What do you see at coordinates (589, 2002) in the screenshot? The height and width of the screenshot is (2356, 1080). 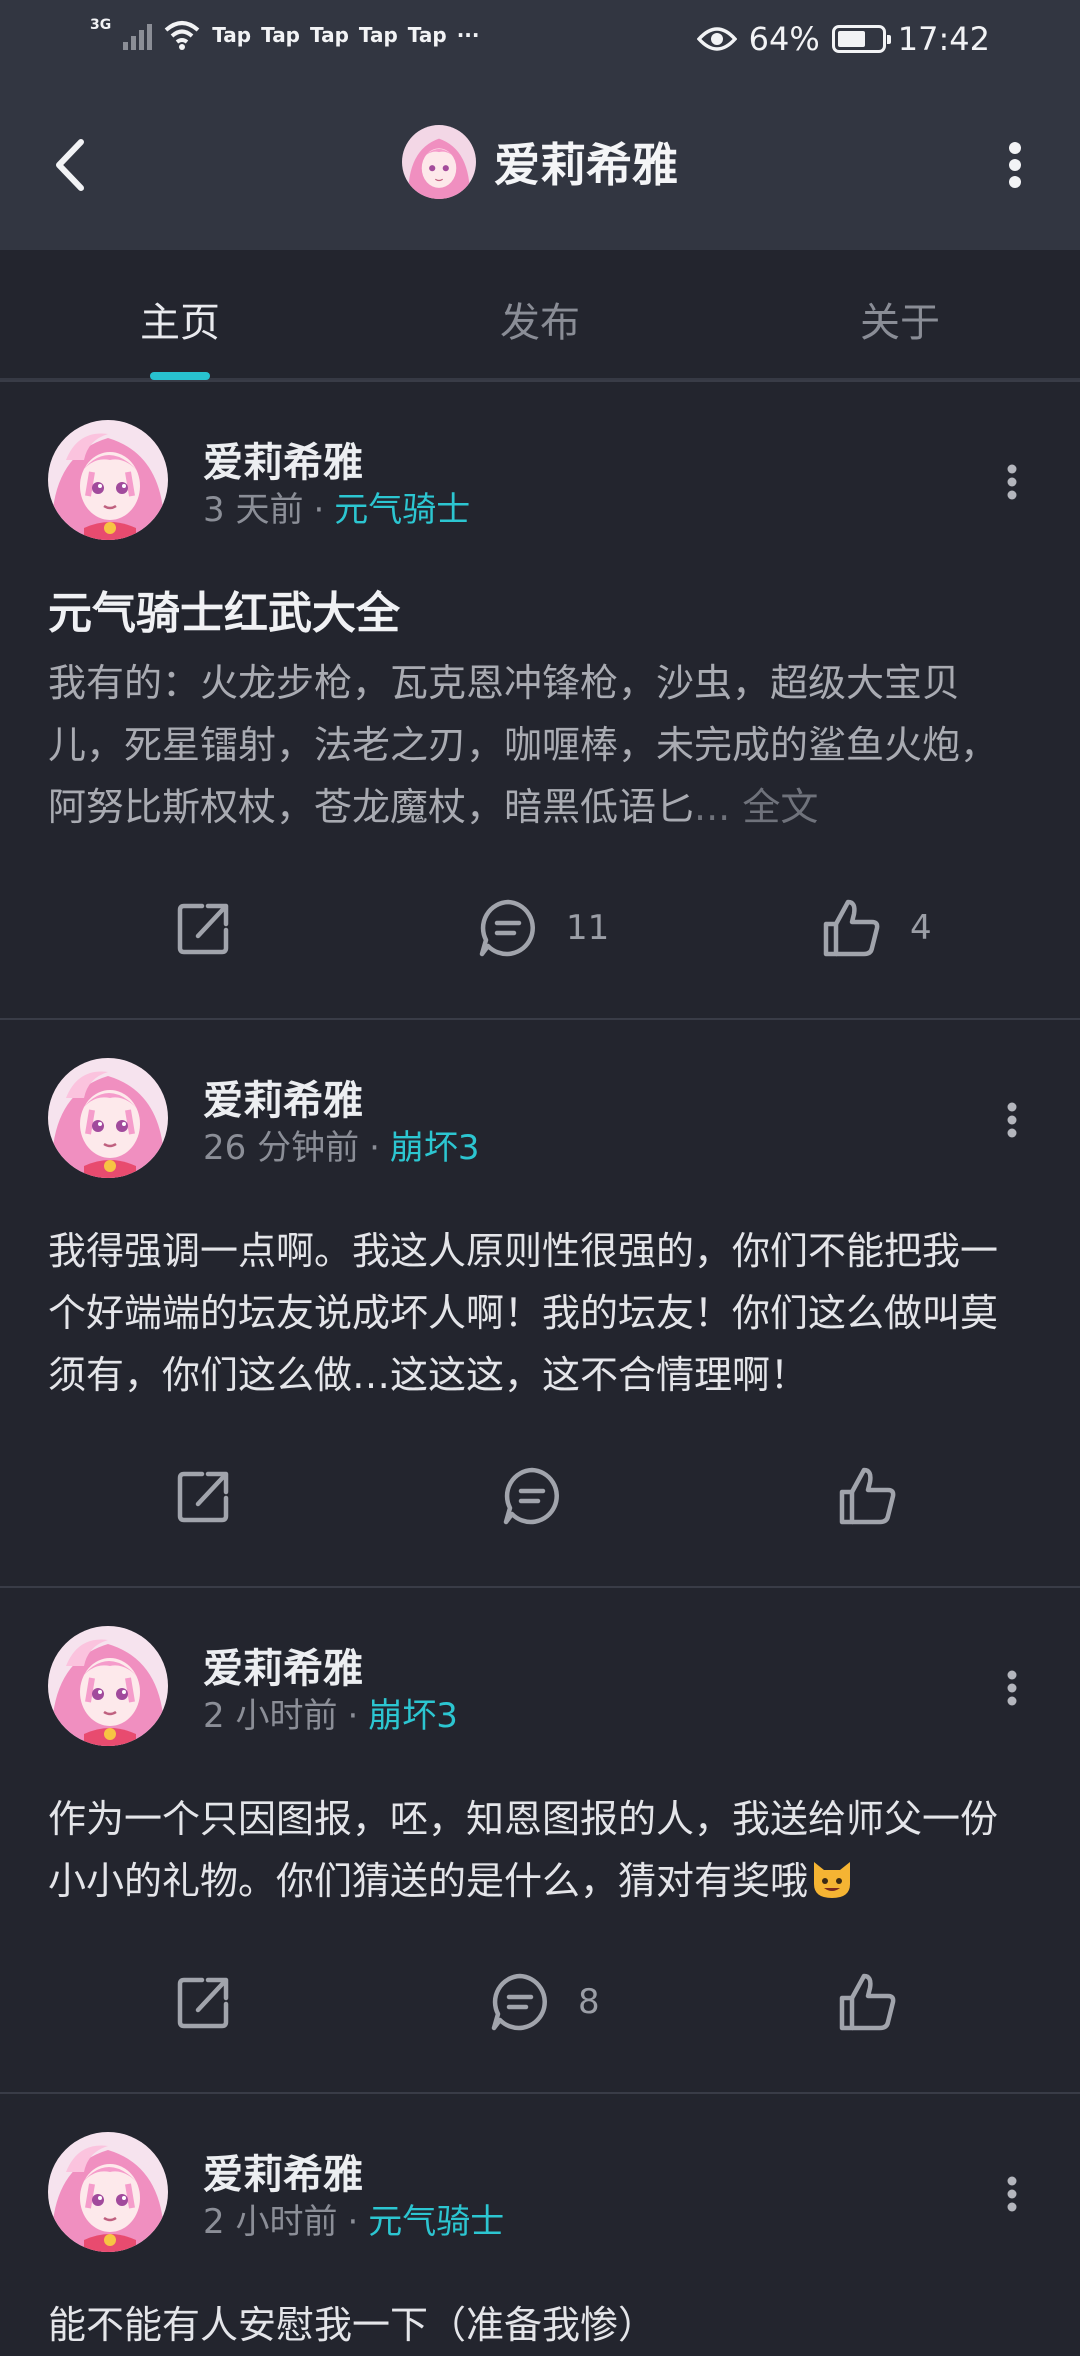 I see `comment-count: 8` at bounding box center [589, 2002].